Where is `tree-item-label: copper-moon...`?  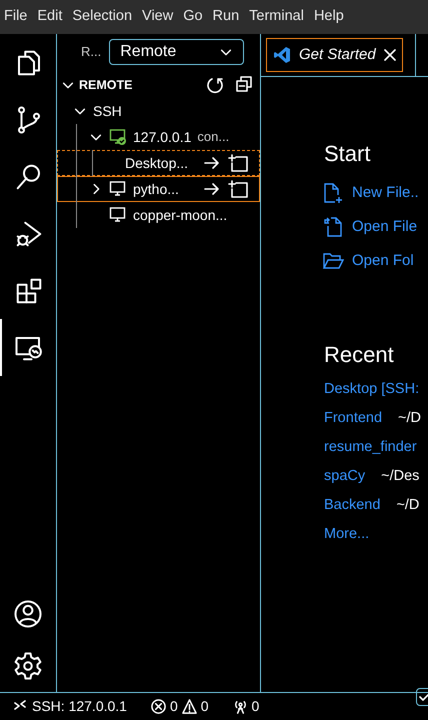 tree-item-label: copper-moon... is located at coordinates (180, 215).